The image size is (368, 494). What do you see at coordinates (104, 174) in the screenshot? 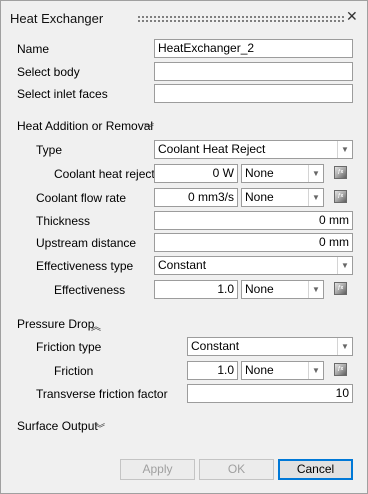
I see `coolant-heat-reject-label: Coolant heat reject` at bounding box center [104, 174].